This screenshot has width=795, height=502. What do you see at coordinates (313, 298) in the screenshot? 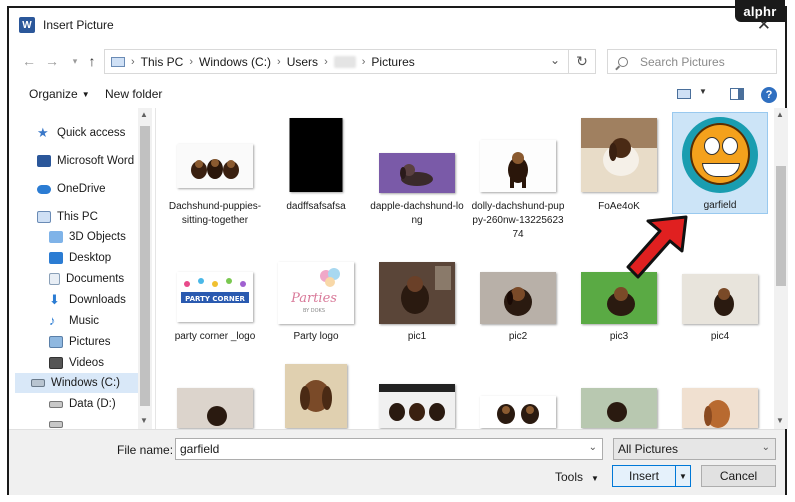
I see `svg-text: Parties` at bounding box center [313, 298].